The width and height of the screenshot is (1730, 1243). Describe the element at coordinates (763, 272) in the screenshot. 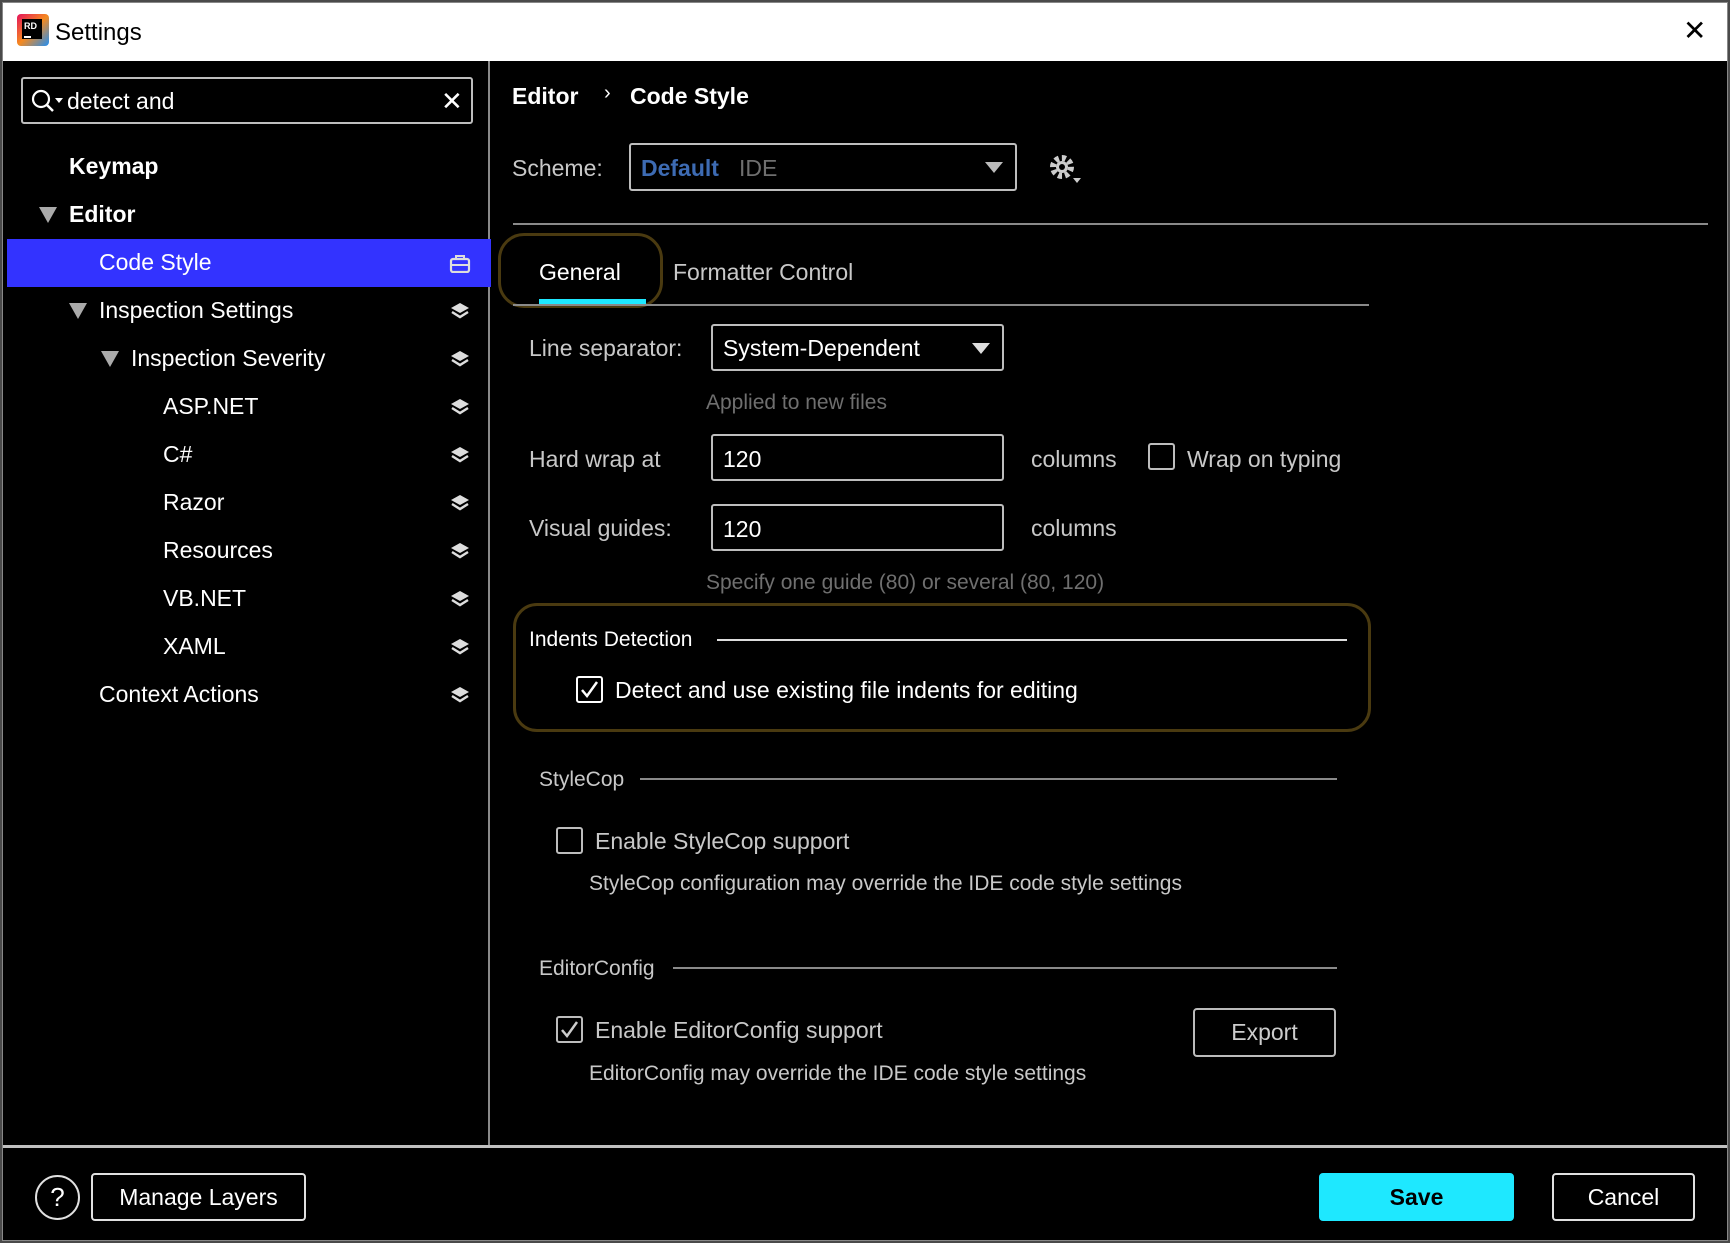

I see `tab-formatter-control: Formatter Control` at that location.